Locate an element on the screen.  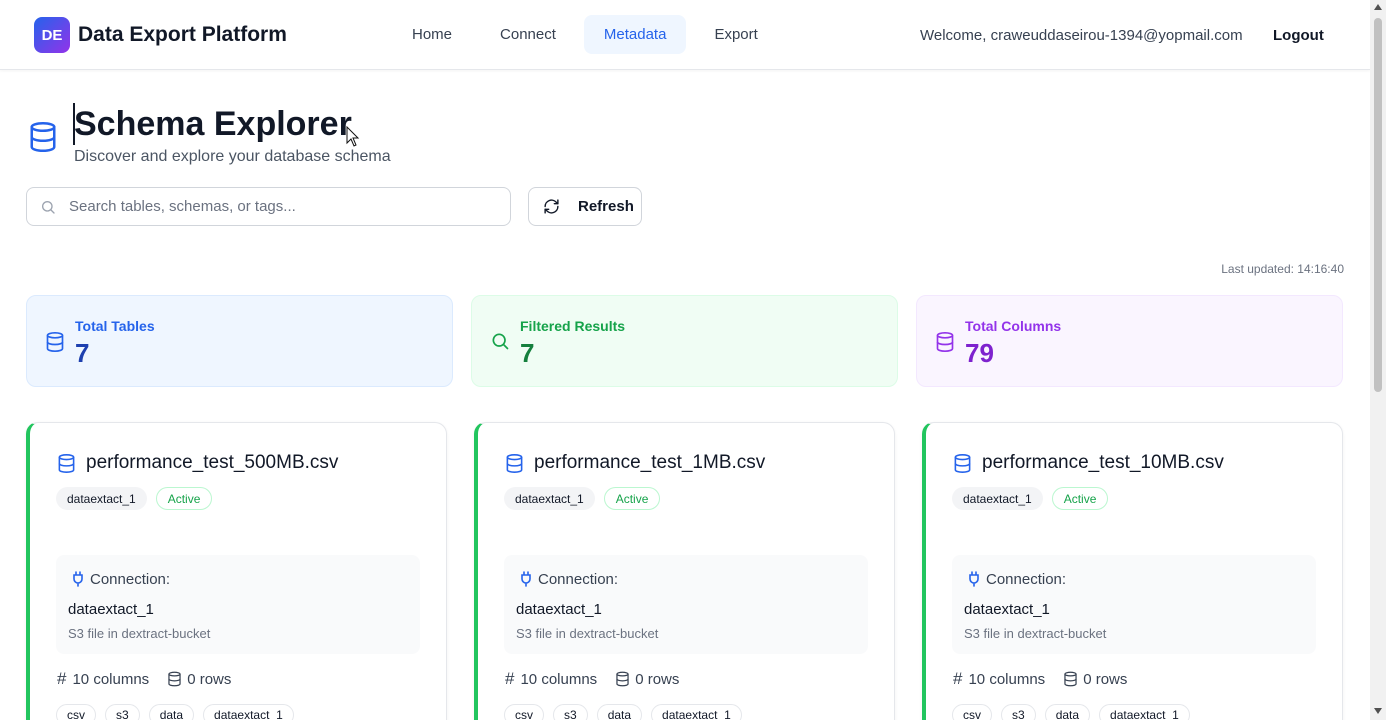
refresh-button: Refresh is located at coordinates (585, 206).